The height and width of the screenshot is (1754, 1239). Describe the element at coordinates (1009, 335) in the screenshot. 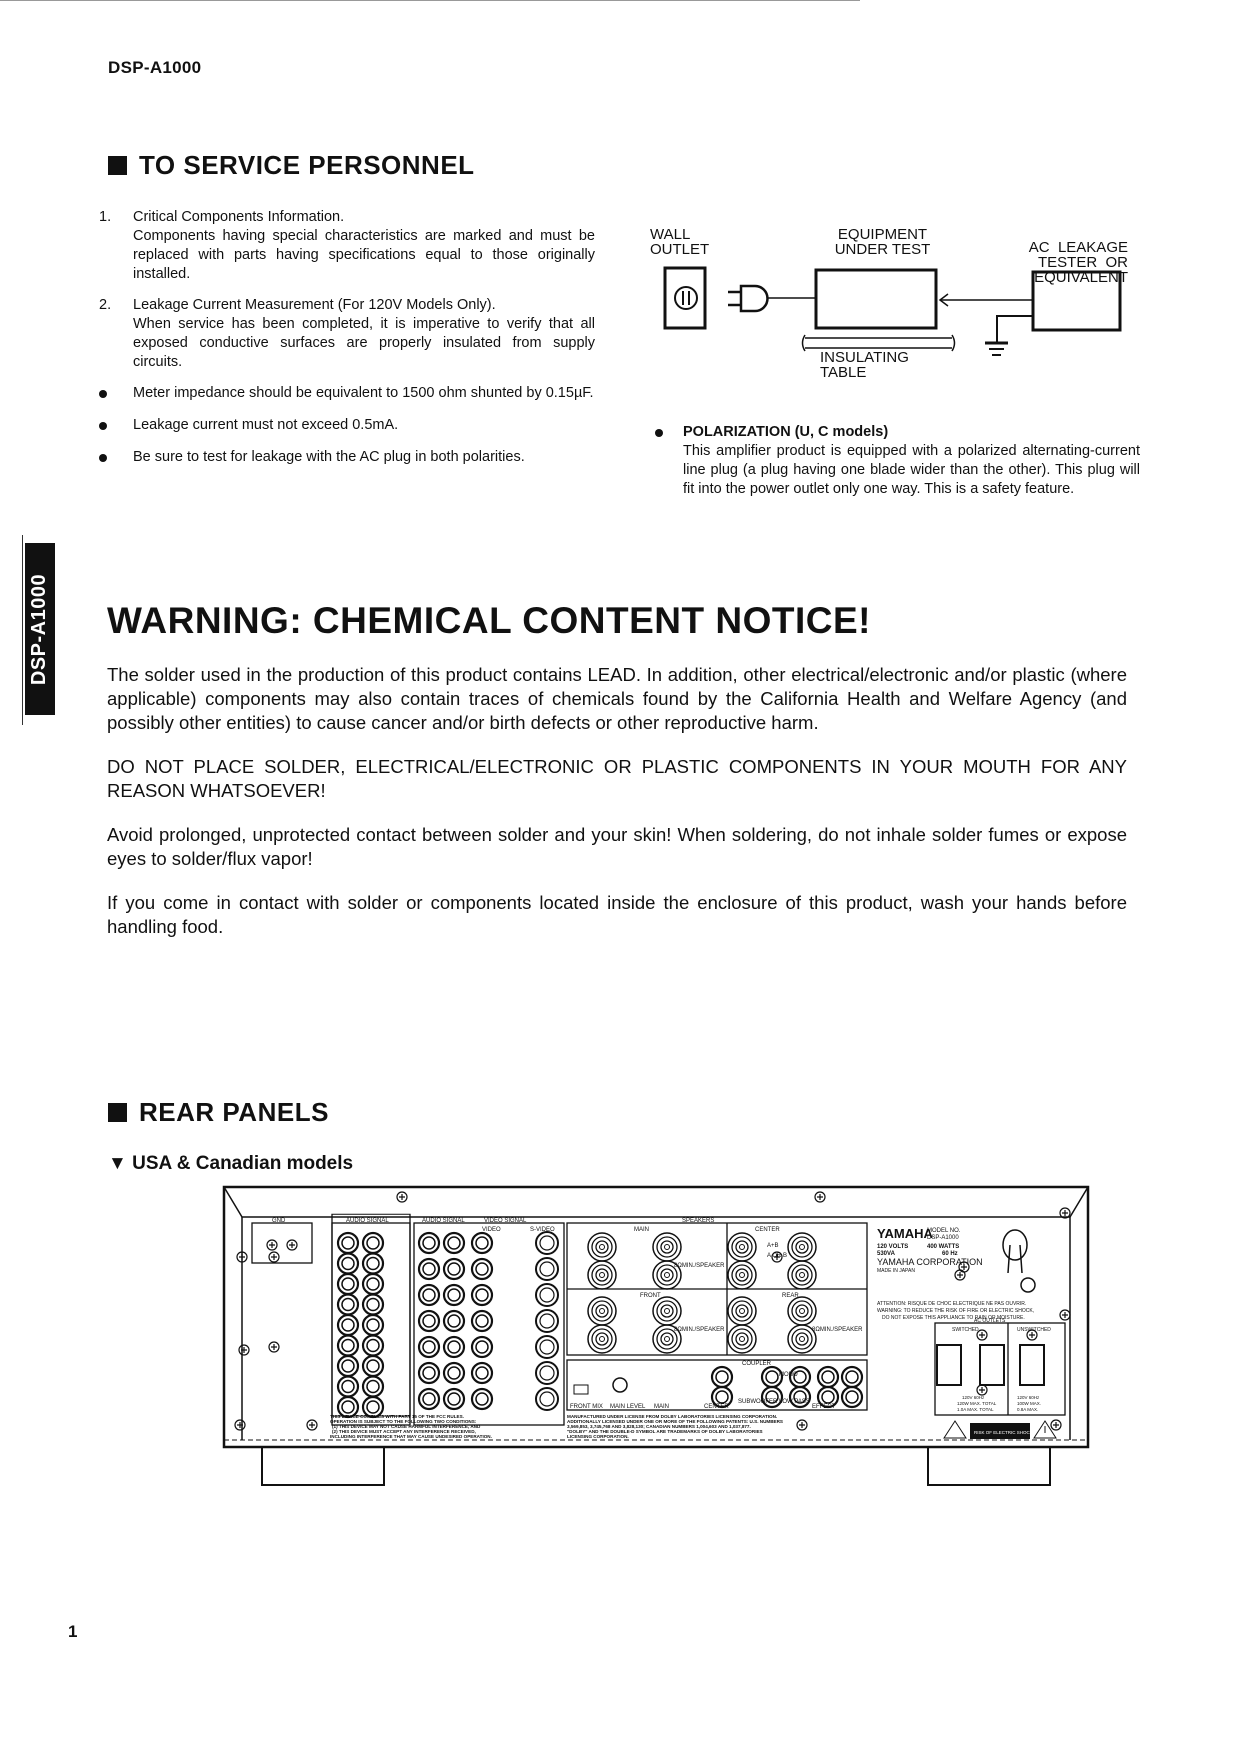

I see `ground-icon` at that location.